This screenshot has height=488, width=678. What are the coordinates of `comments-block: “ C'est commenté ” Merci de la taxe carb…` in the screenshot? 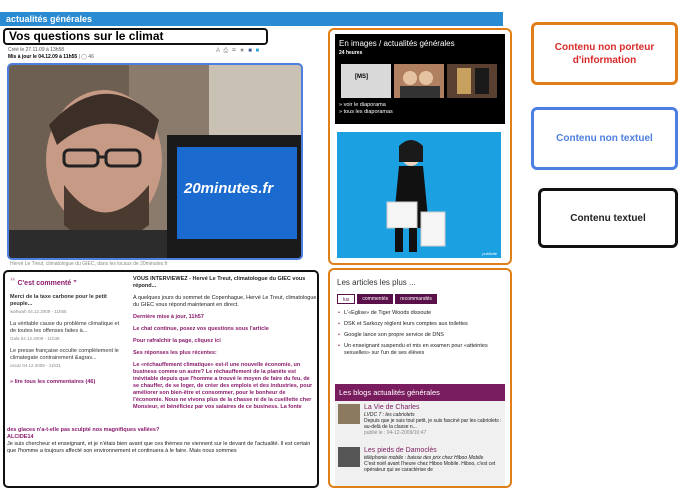 It's located at (66, 330).